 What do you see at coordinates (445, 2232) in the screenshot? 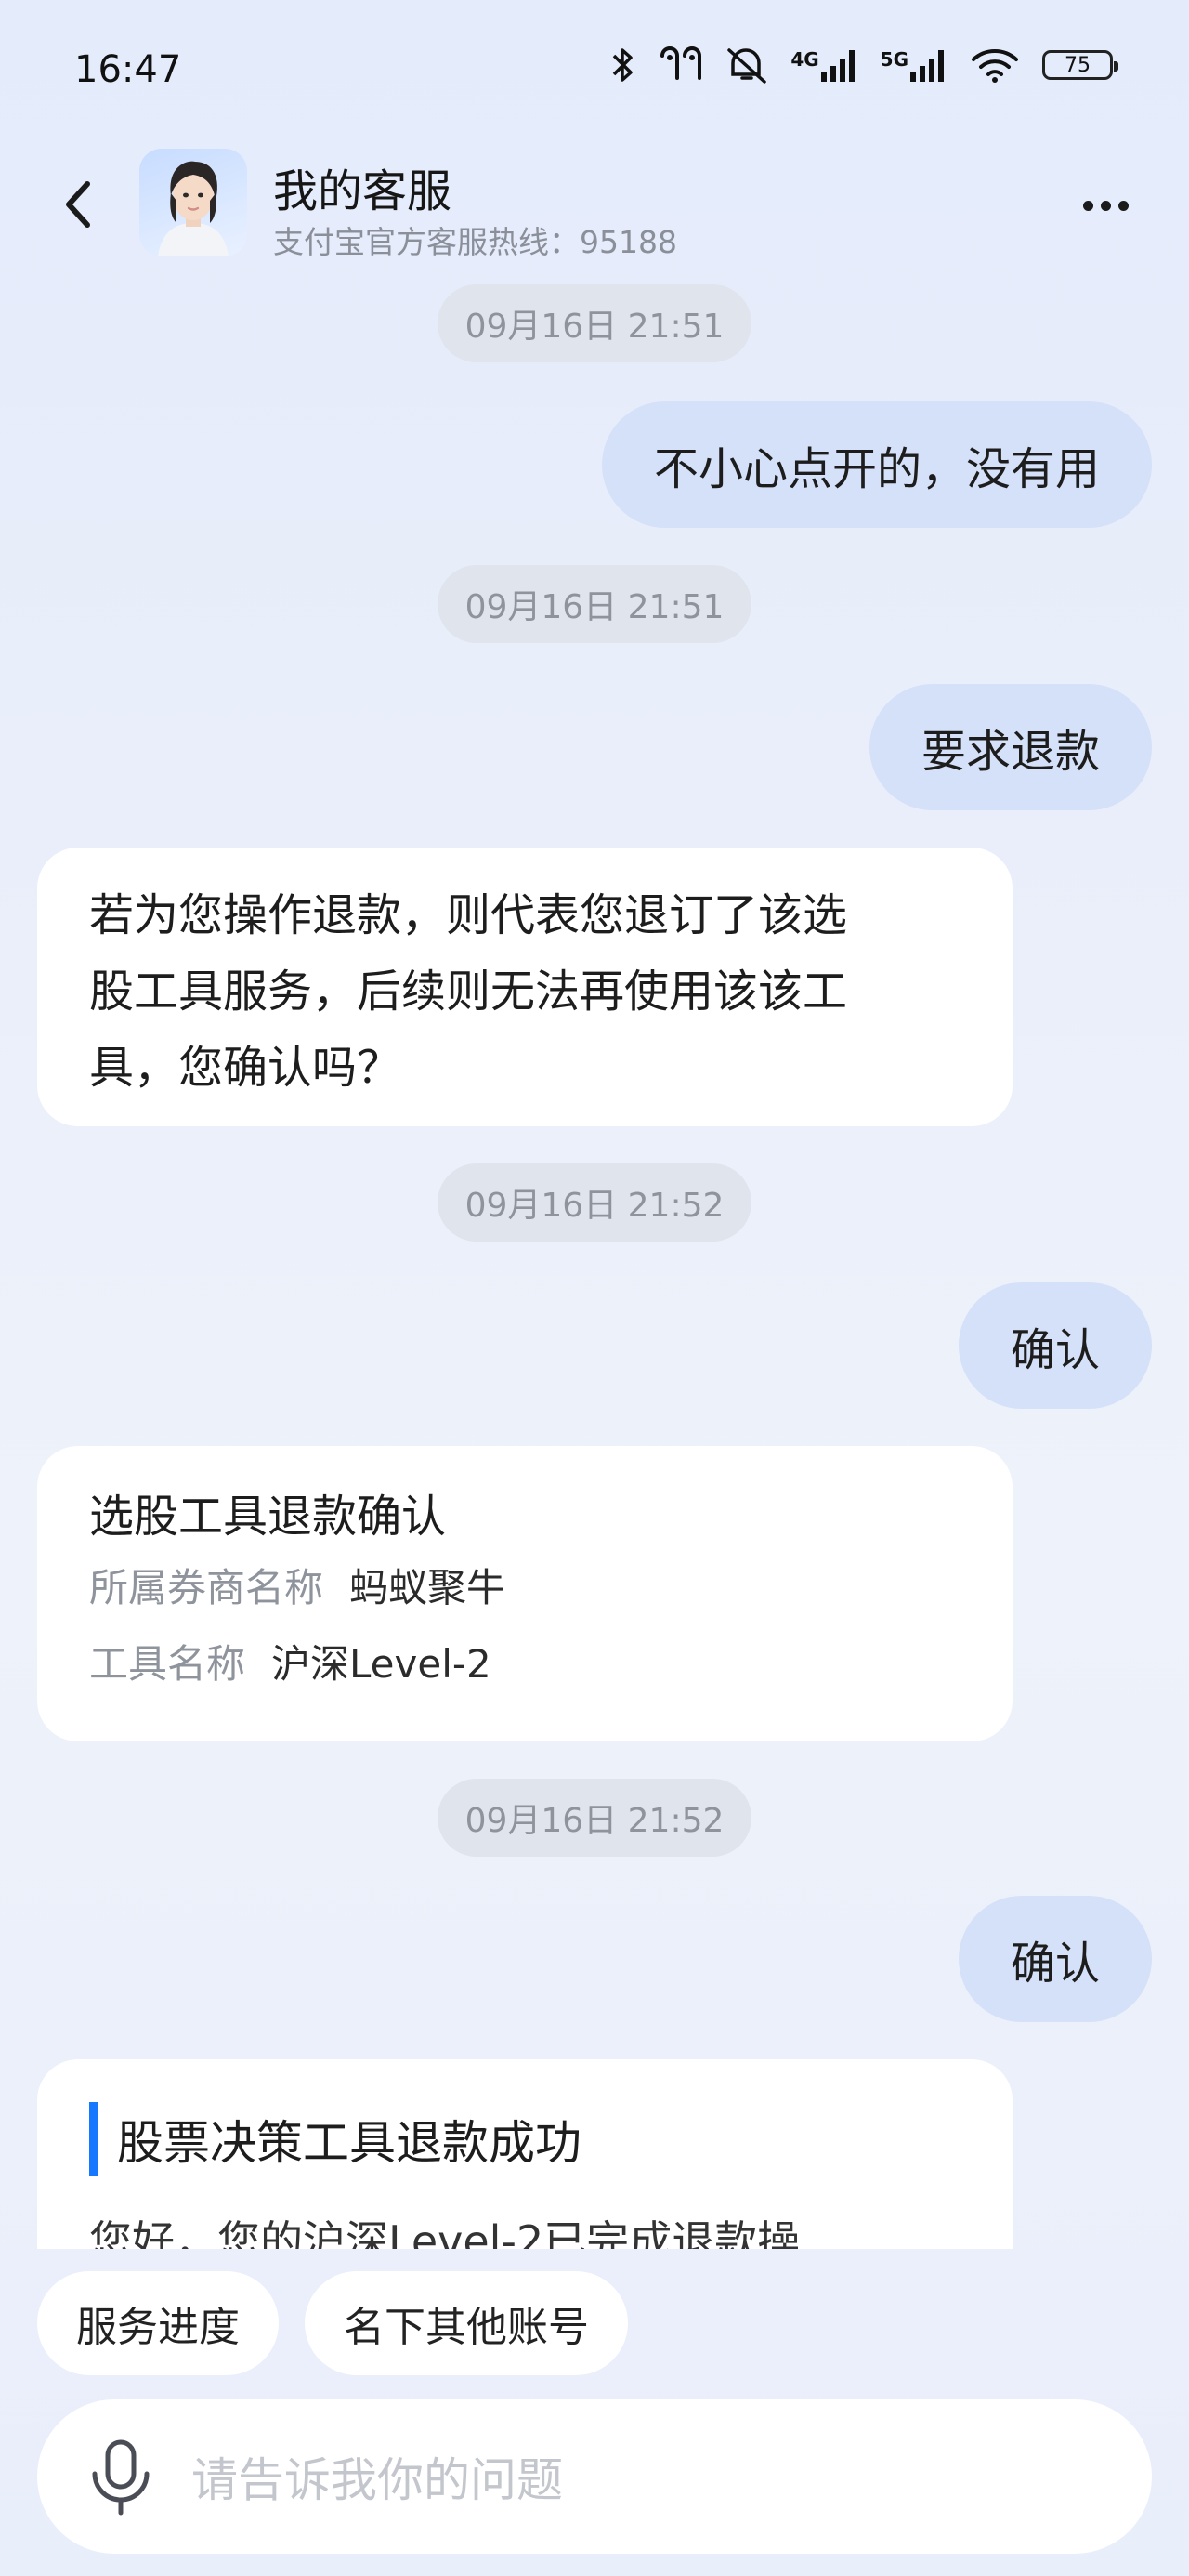
I see `success-body: 您好，您的沪深Level-2已完成退款操` at bounding box center [445, 2232].